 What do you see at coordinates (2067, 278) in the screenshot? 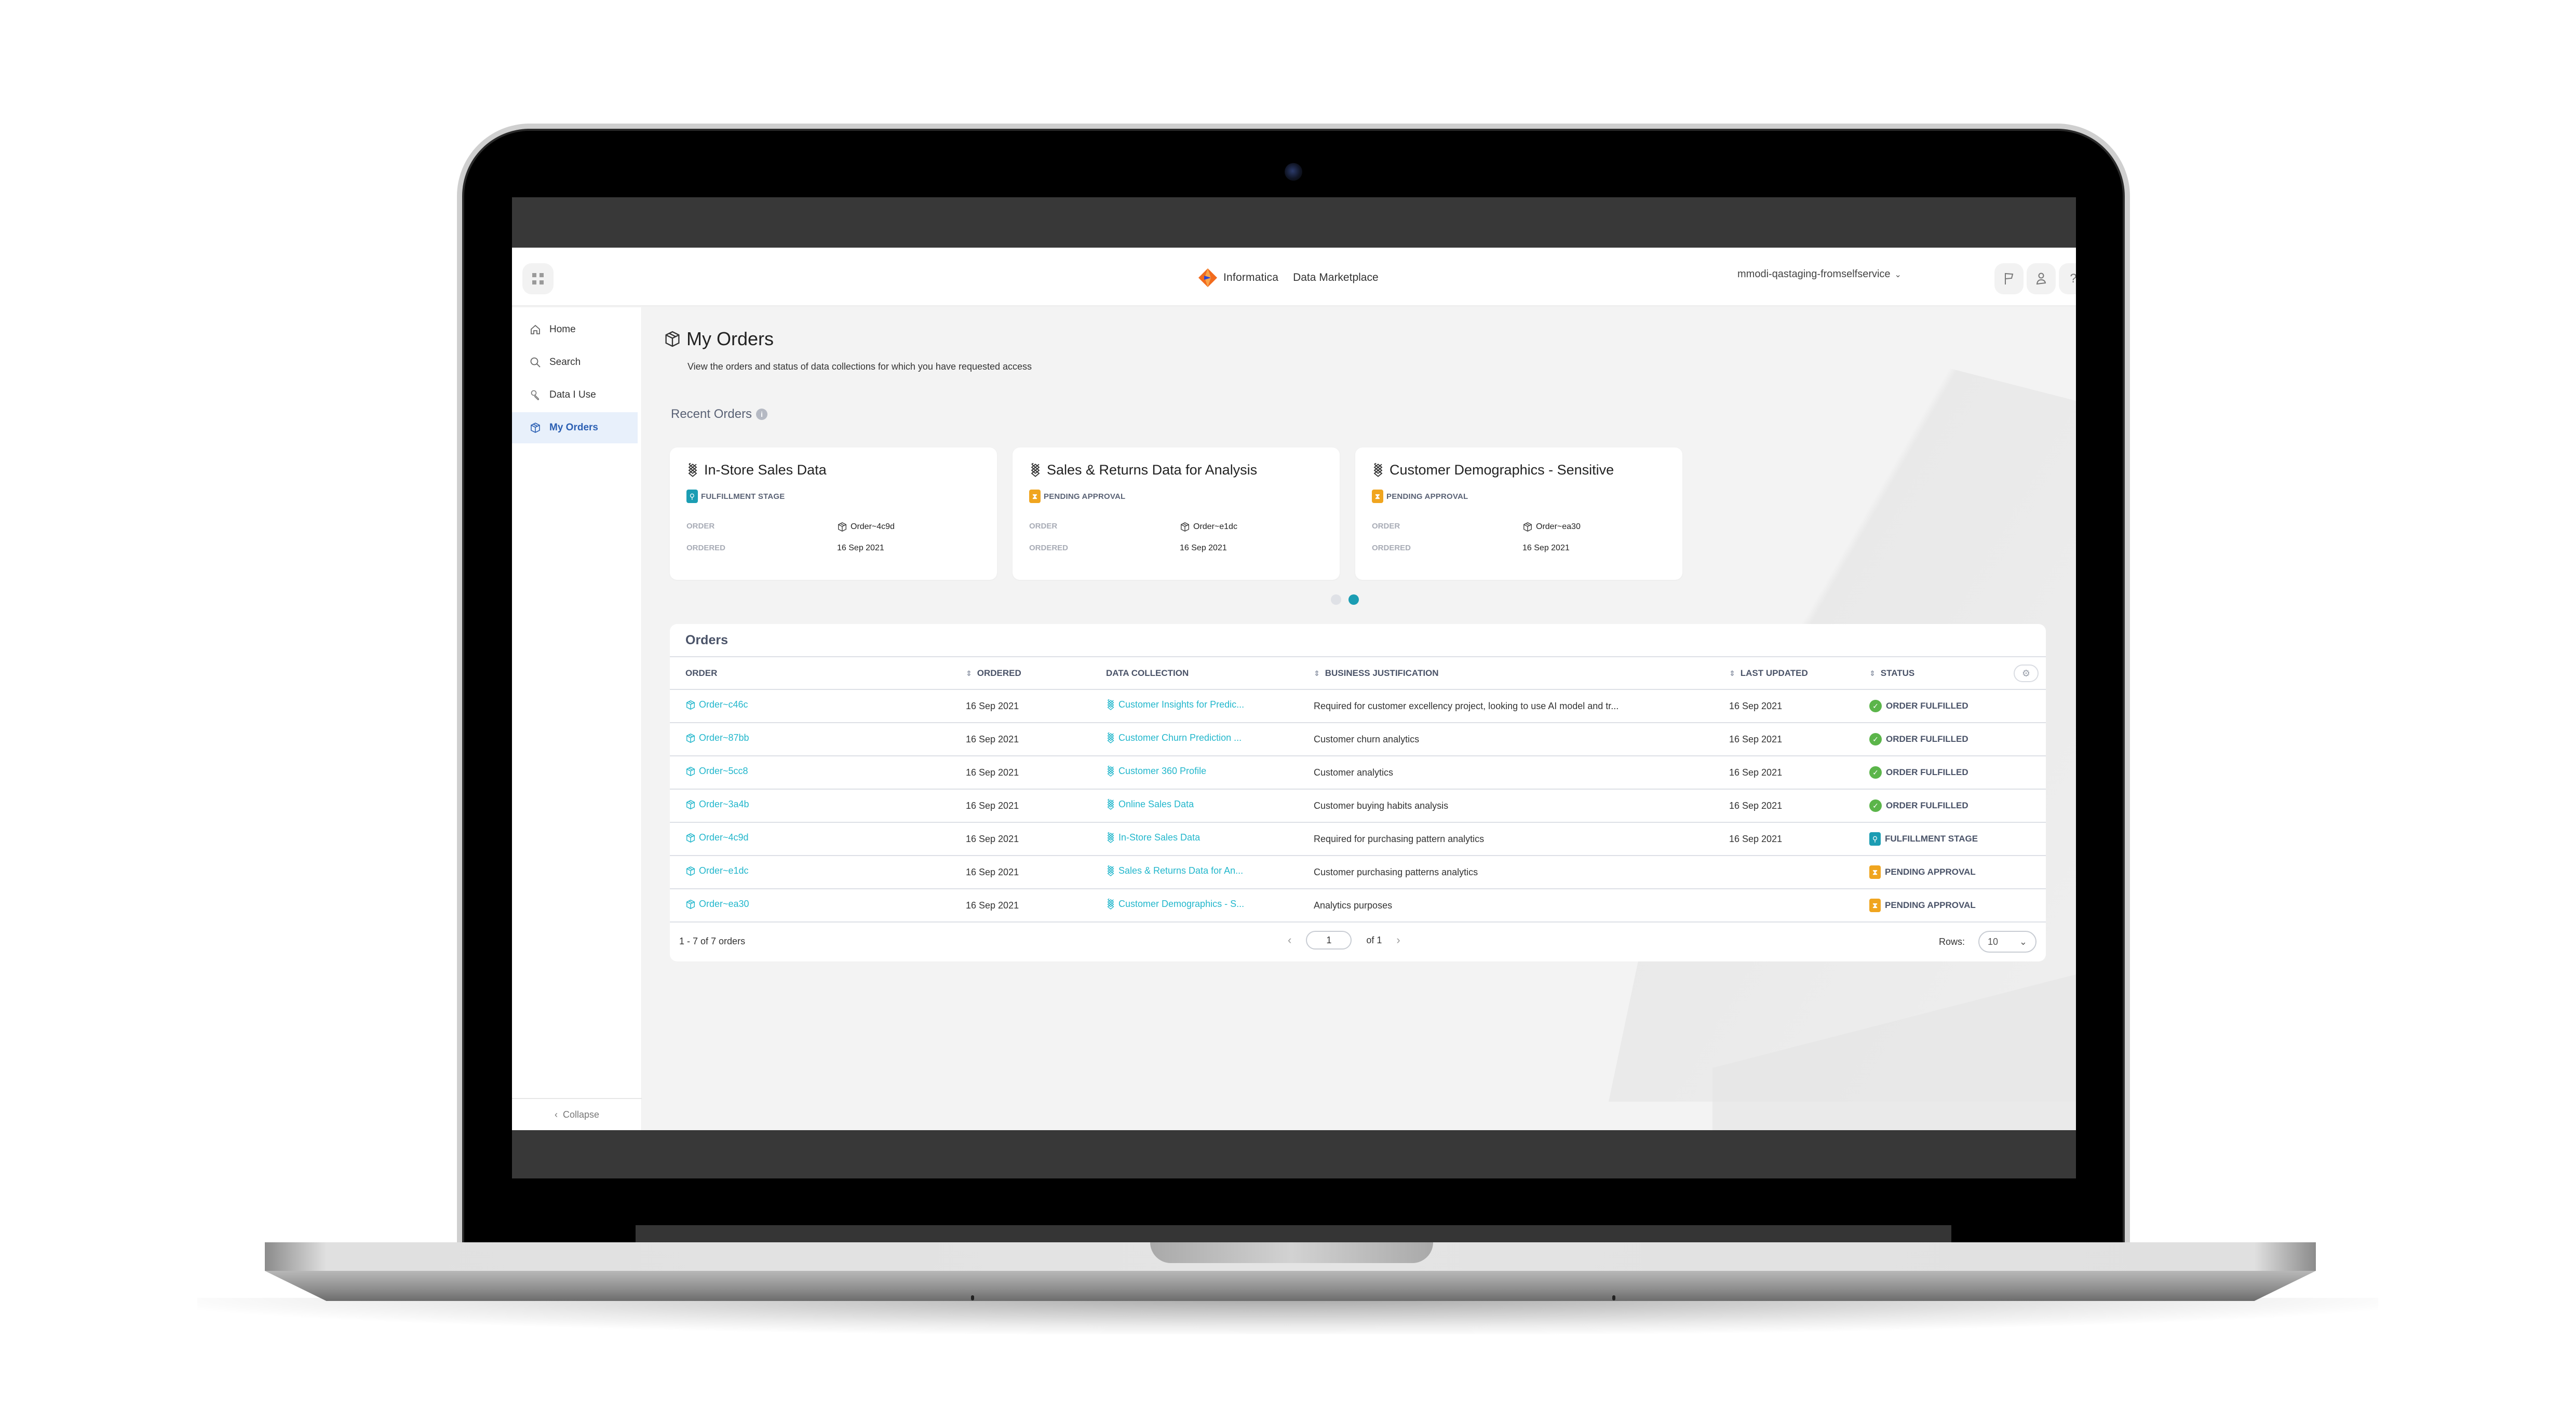
I see `help-button: ?` at bounding box center [2067, 278].